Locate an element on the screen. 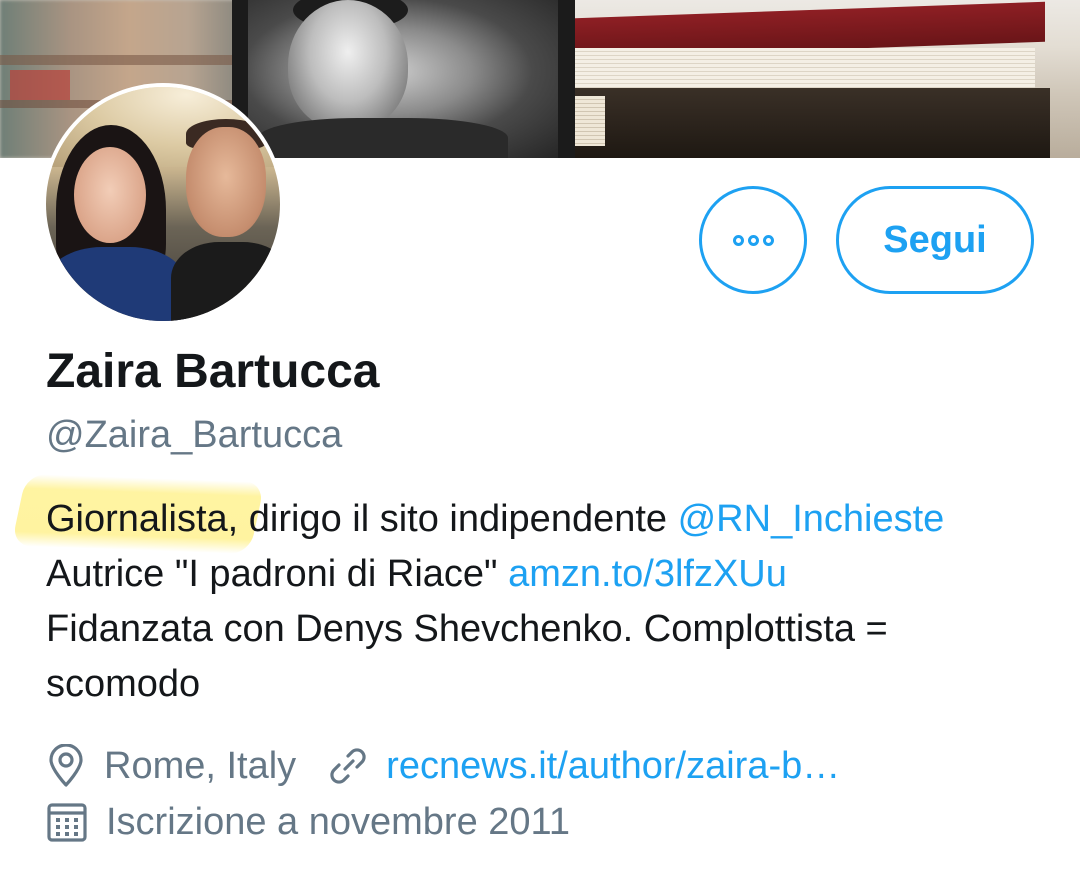 The image size is (1080, 869). follow-button: Segui is located at coordinates (935, 240).